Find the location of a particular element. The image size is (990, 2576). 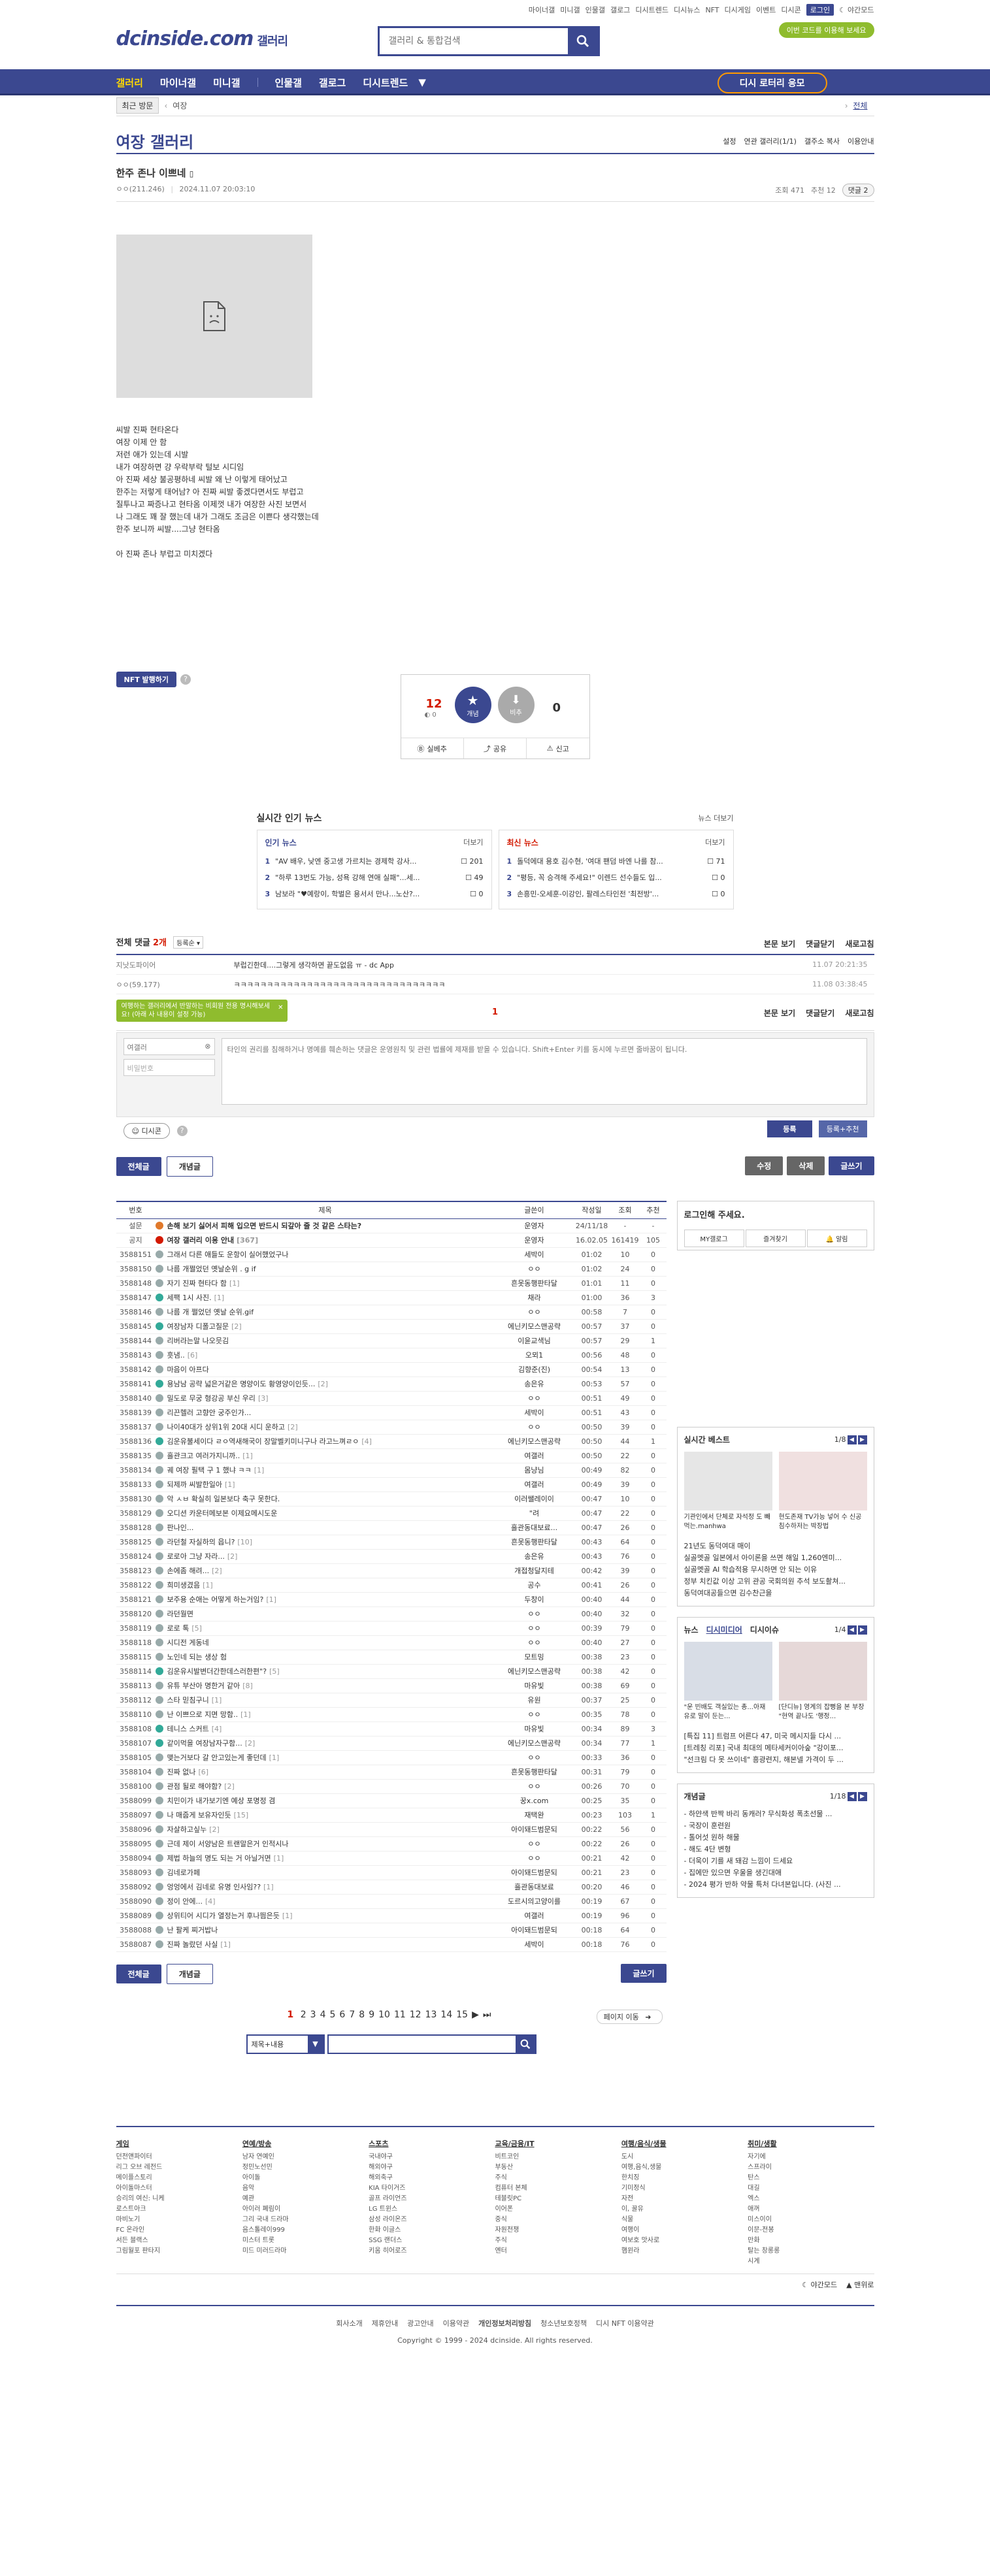

table-row: 3588143 흣냄.. [6] 오뫼1 00:56 48 0 is located at coordinates (391, 1355).